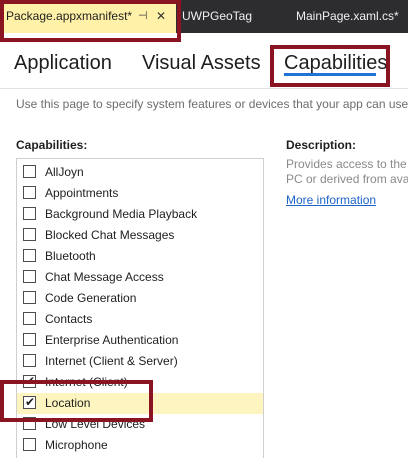 The width and height of the screenshot is (408, 458). What do you see at coordinates (347, 179) in the screenshot?
I see `description-line: PC or derived from ava` at bounding box center [347, 179].